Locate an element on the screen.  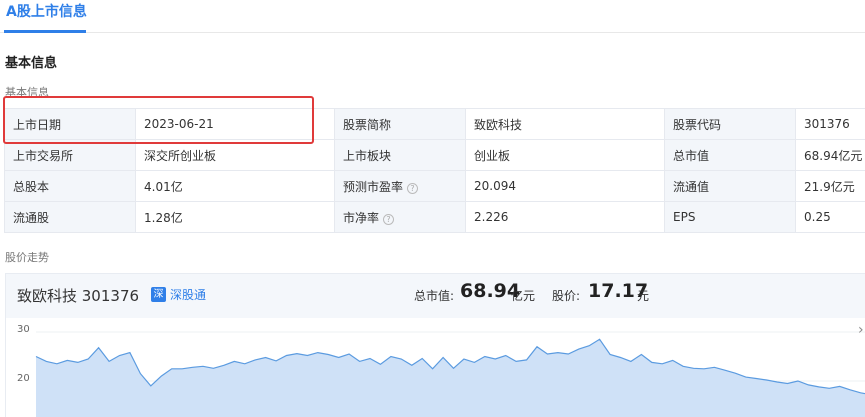
tab-bar: A股上市信息 is located at coordinates (432, 16).